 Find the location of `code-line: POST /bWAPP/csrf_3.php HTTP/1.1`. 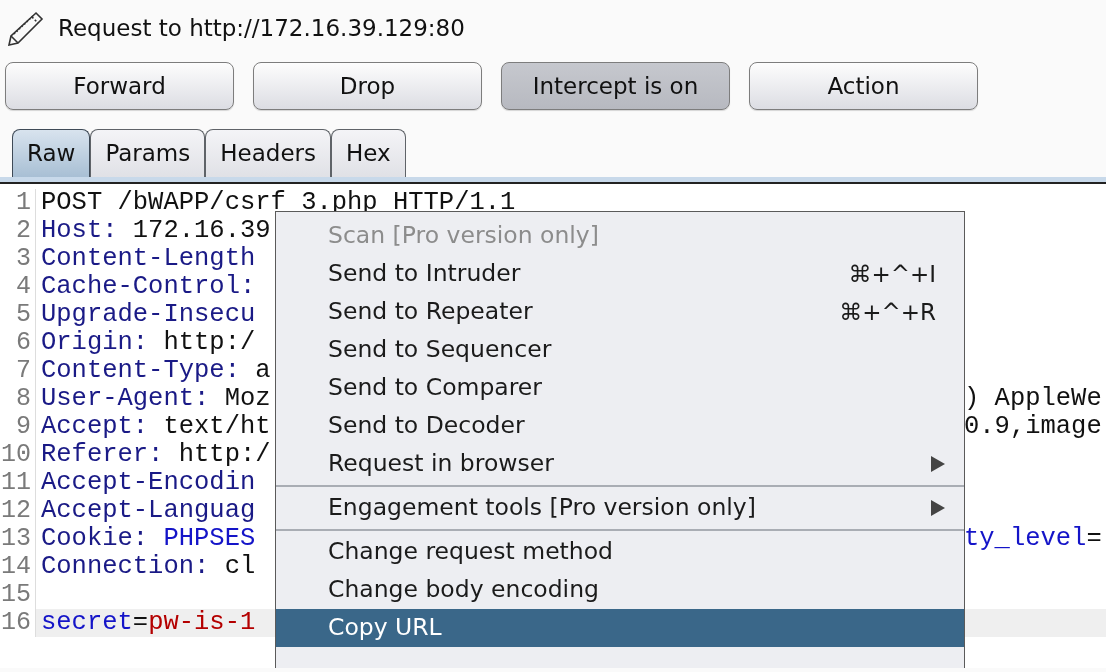

code-line: POST /bWAPP/csrf_3.php HTTP/1.1 is located at coordinates (278, 203).